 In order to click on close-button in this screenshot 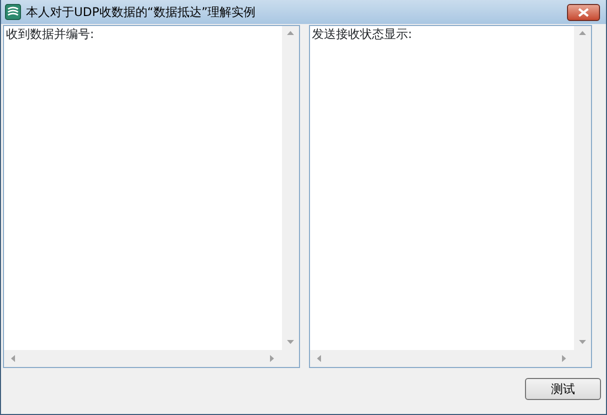, I will do `click(583, 12)`.